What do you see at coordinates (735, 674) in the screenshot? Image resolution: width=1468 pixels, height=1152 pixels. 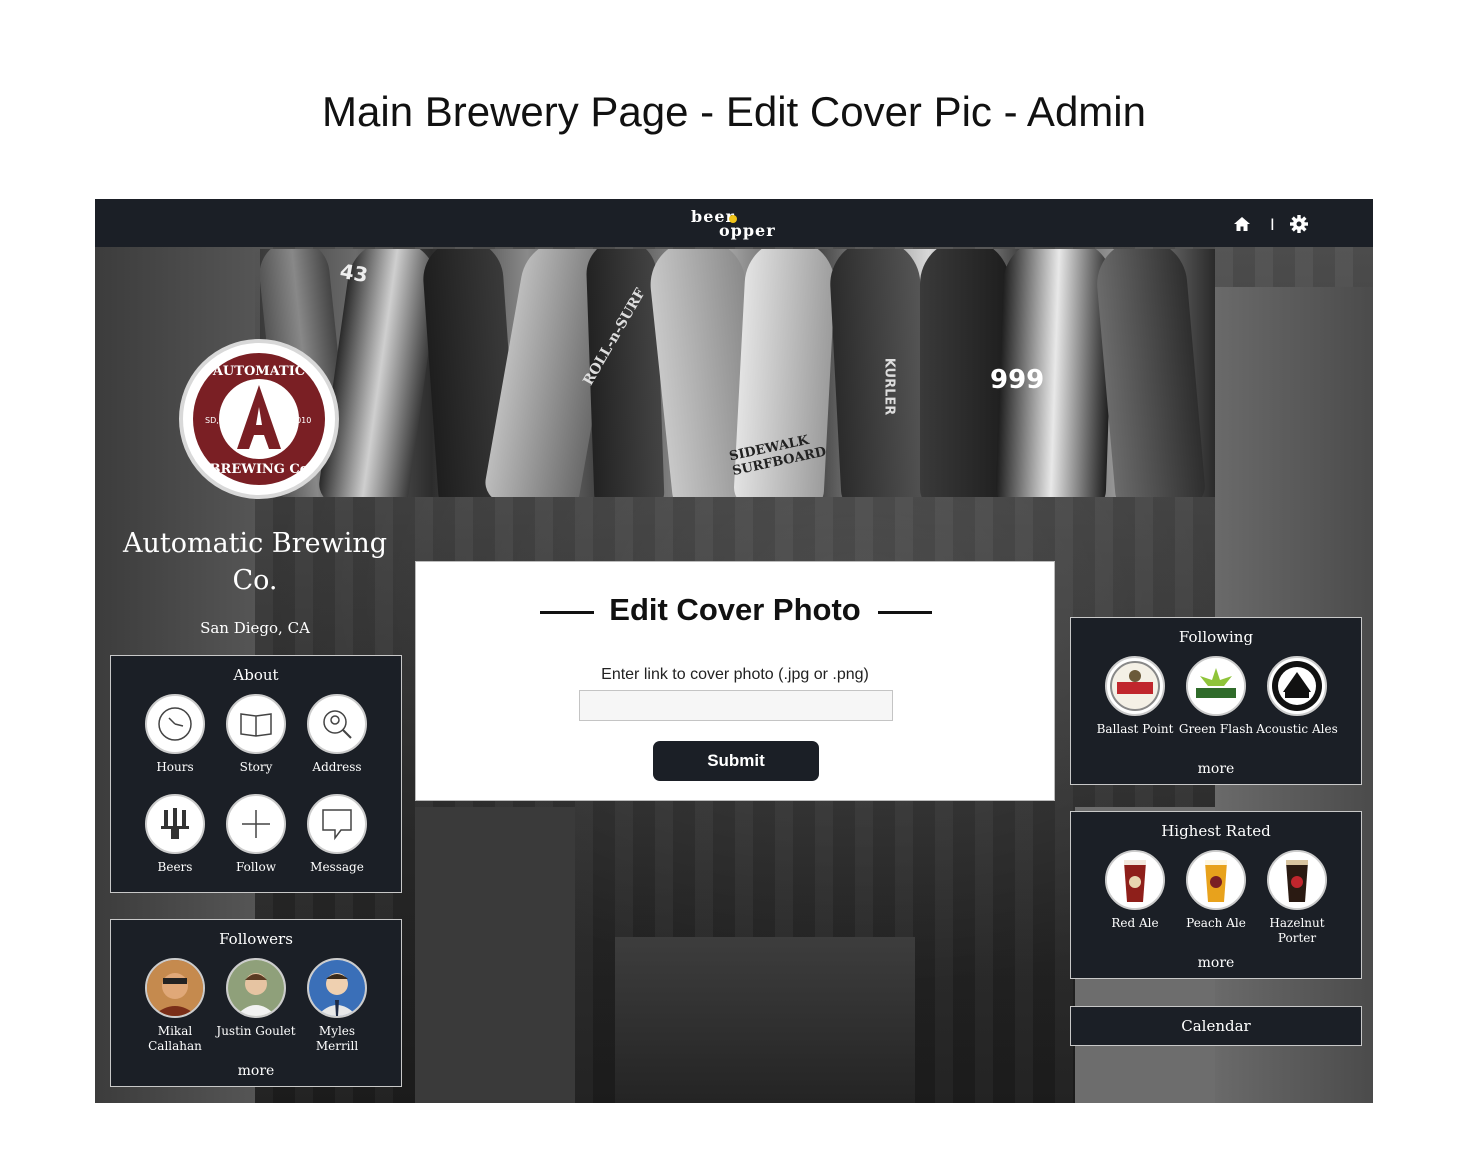 I see `cover-link-label: Enter link to cover photo (.jpg or .png)` at bounding box center [735, 674].